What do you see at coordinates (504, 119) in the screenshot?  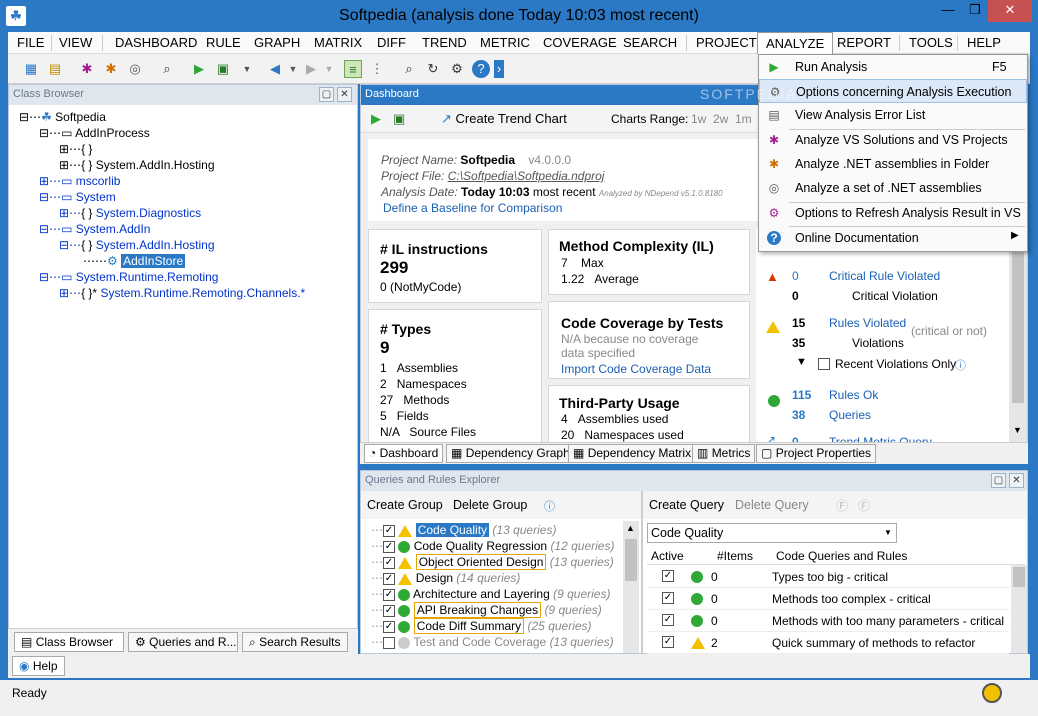 I see `create-trend-chart-button: ↗ Create Trend Chart` at bounding box center [504, 119].